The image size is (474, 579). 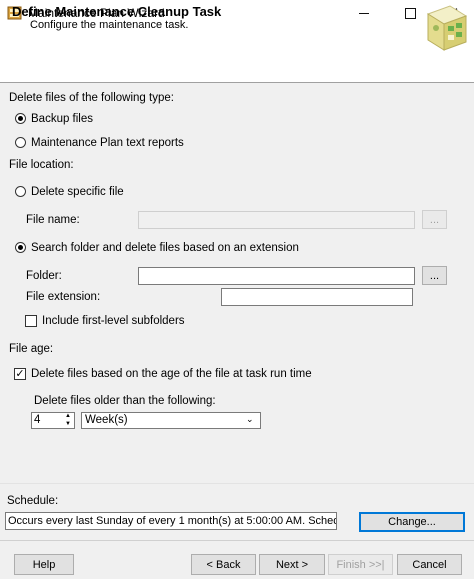 I want to click on file-name-label: File name:, so click(x=53, y=220).